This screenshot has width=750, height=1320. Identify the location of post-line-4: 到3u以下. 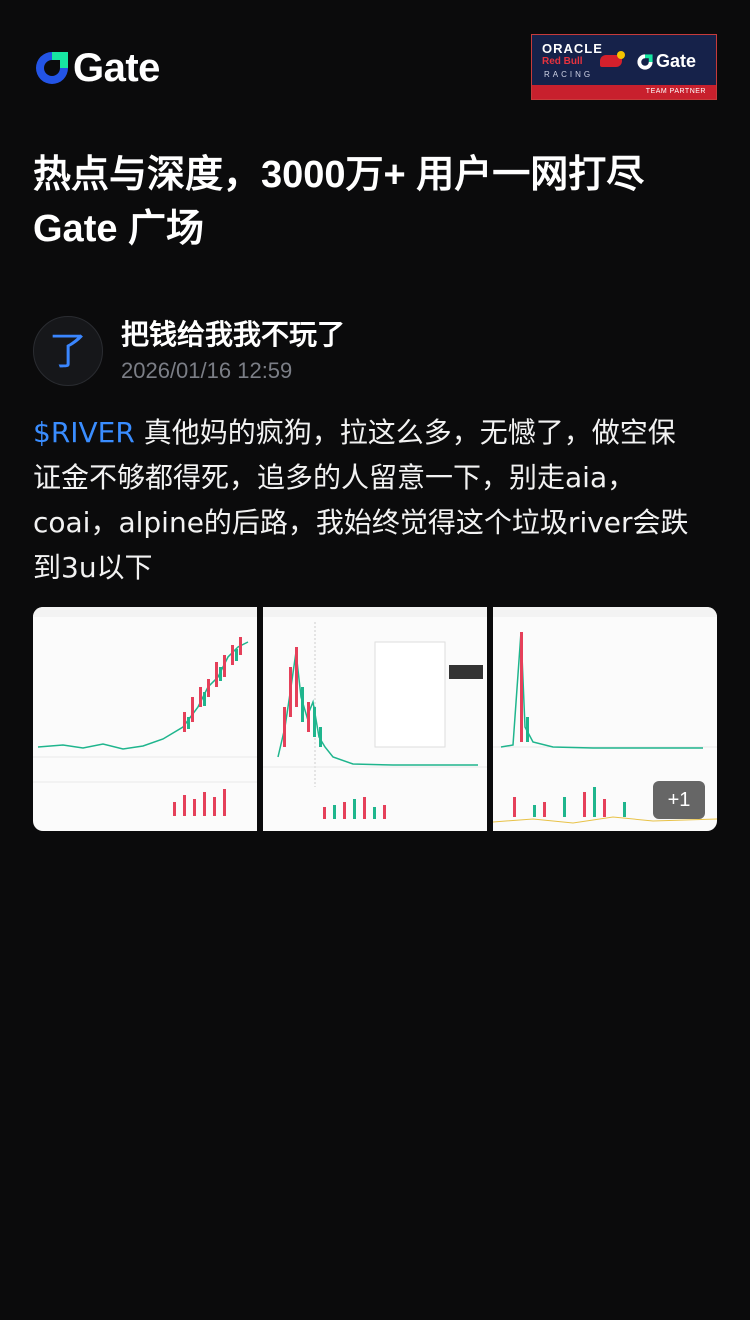
(93, 567).